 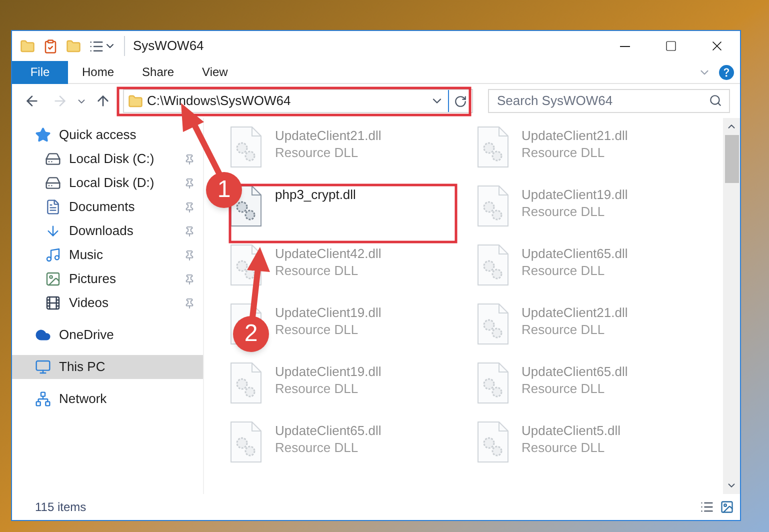 I want to click on search-icon, so click(x=715, y=100).